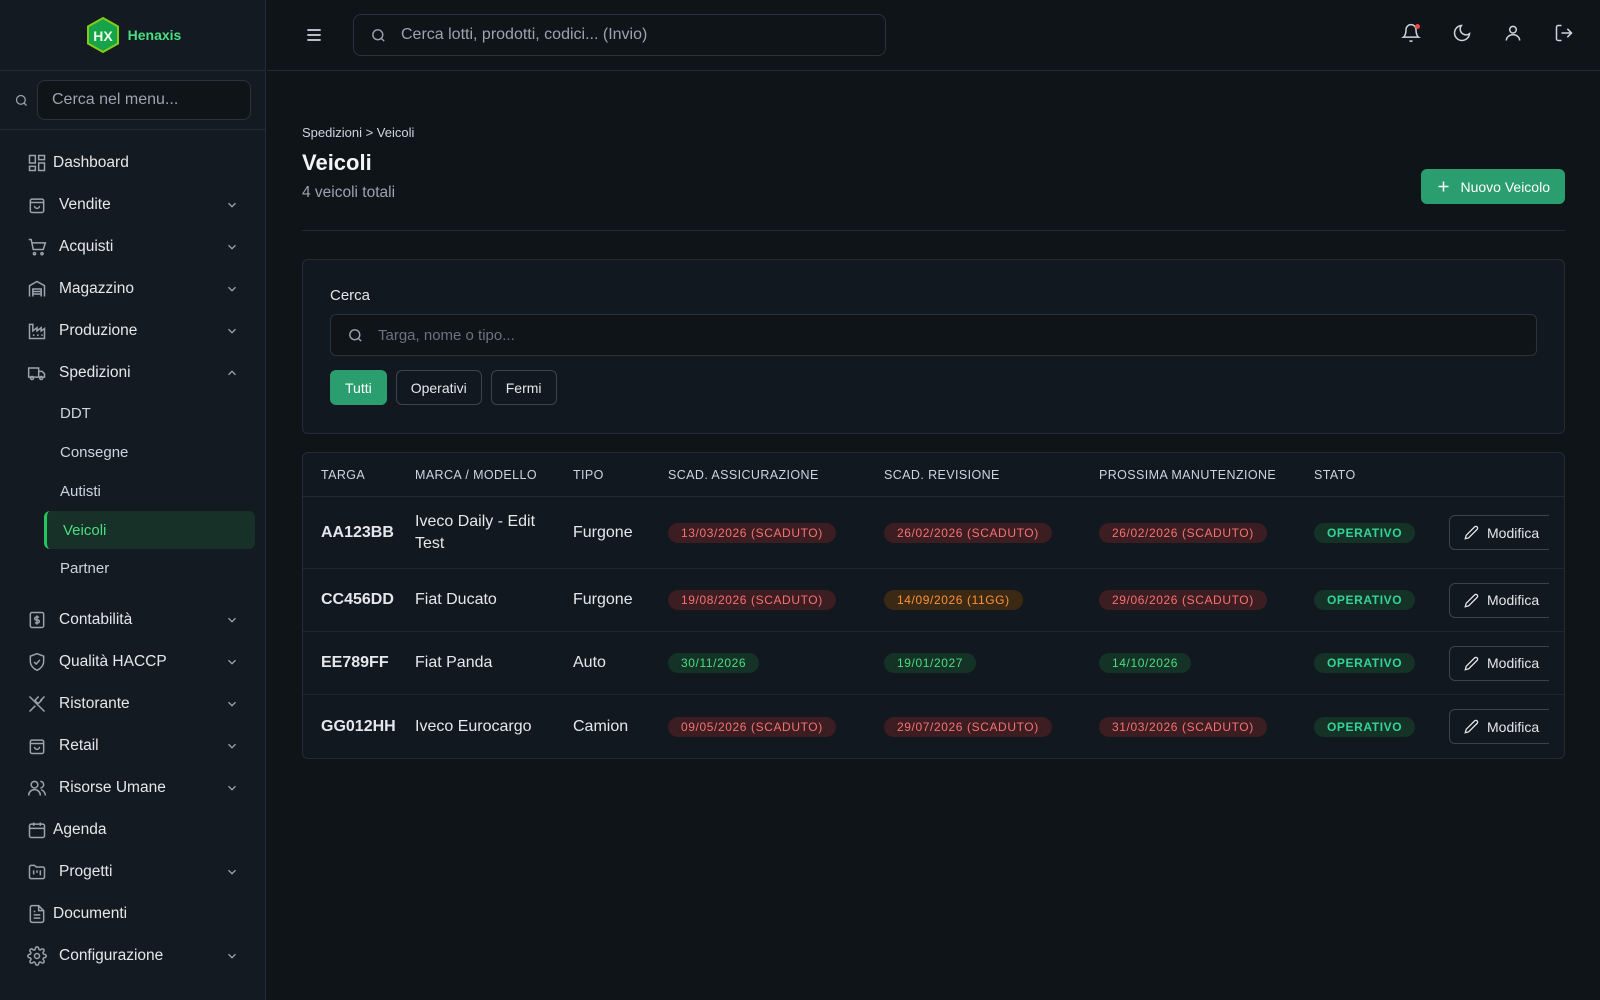  I want to click on sidebar-item-ristorante: Ristorante, so click(132, 704).